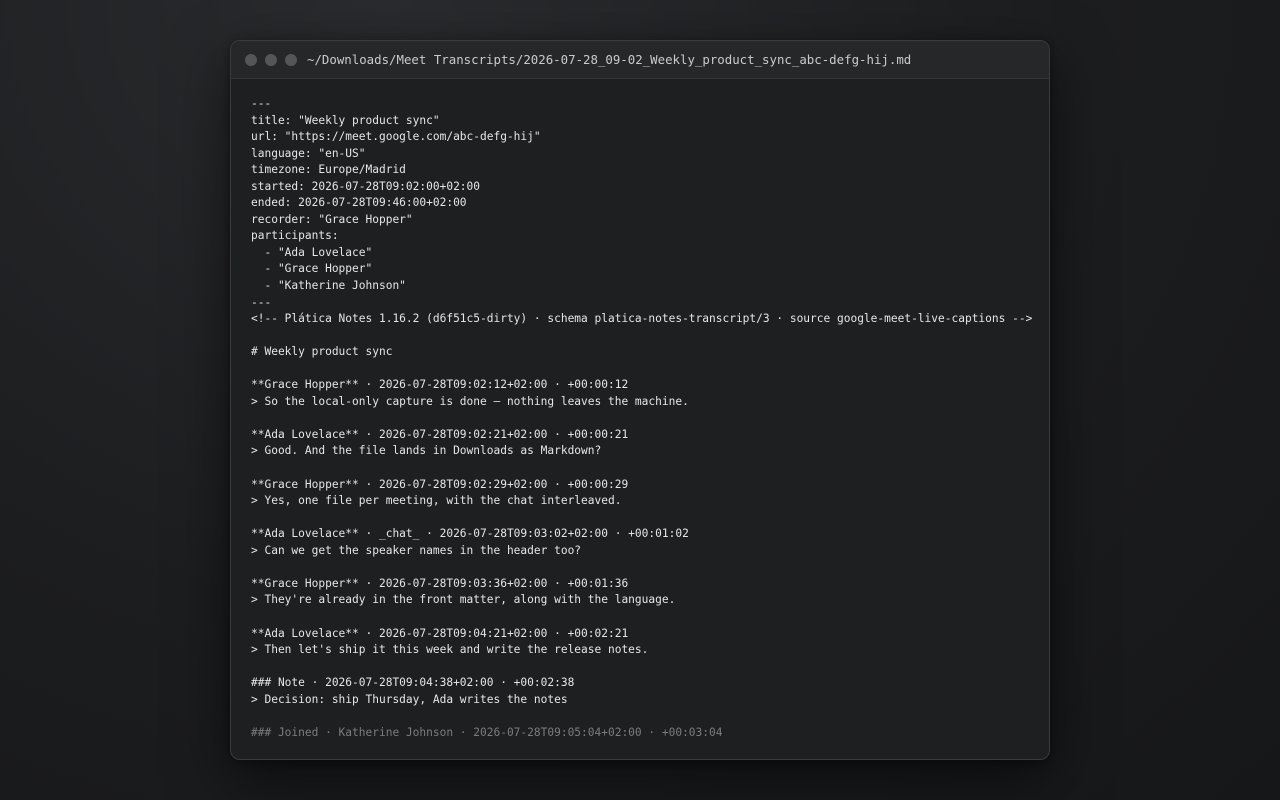 Image resolution: width=1280 pixels, height=800 pixels. Describe the element at coordinates (322, 352) in the screenshot. I see `document-line: # Weekly product sync` at that location.